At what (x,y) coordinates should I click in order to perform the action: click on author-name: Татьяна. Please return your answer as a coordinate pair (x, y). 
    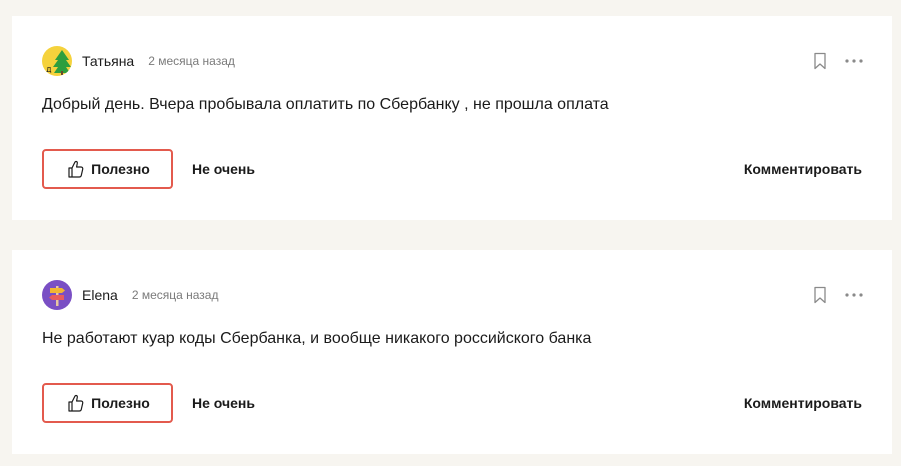
    Looking at the image, I should click on (108, 61).